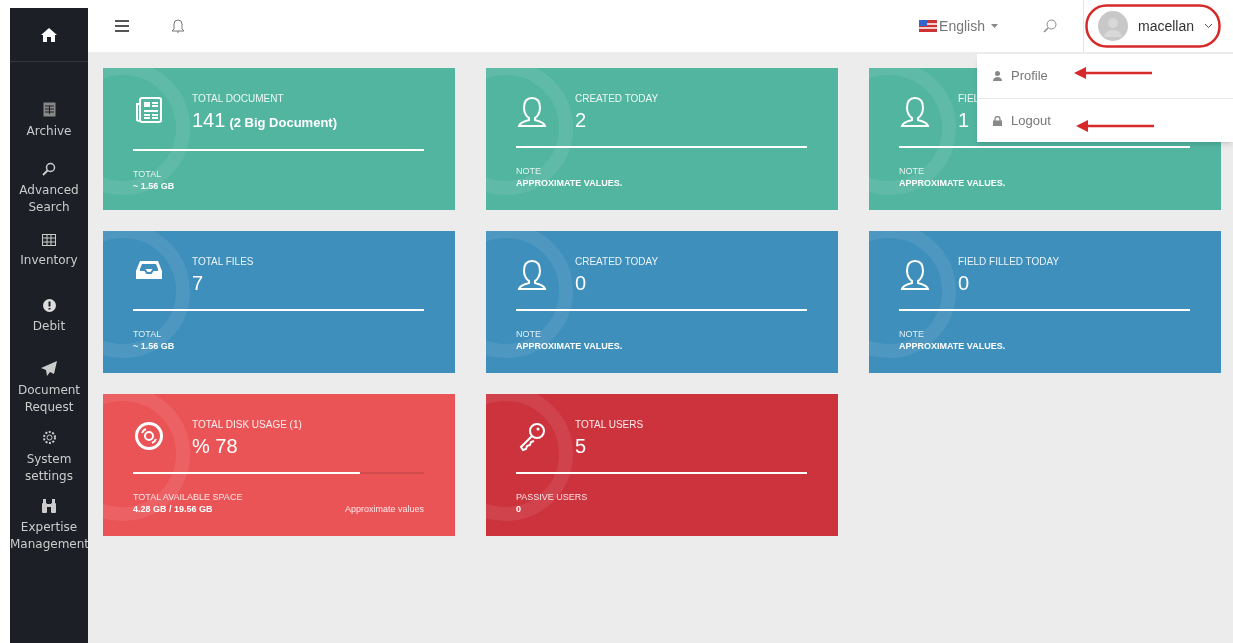 The width and height of the screenshot is (1233, 643). What do you see at coordinates (49, 240) in the screenshot?
I see `table-icon` at bounding box center [49, 240].